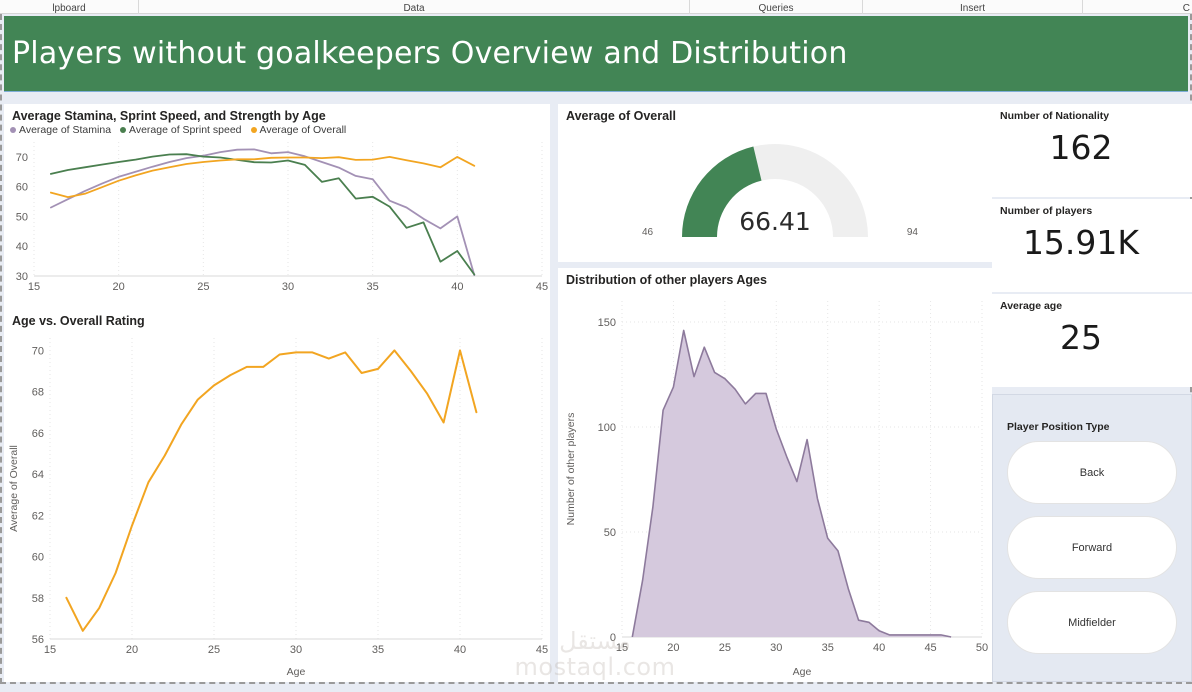 Image resolution: width=1192 pixels, height=692 pixels. I want to click on kpi-card-number-of-players: Number of players 15.91K, so click(1092, 245).